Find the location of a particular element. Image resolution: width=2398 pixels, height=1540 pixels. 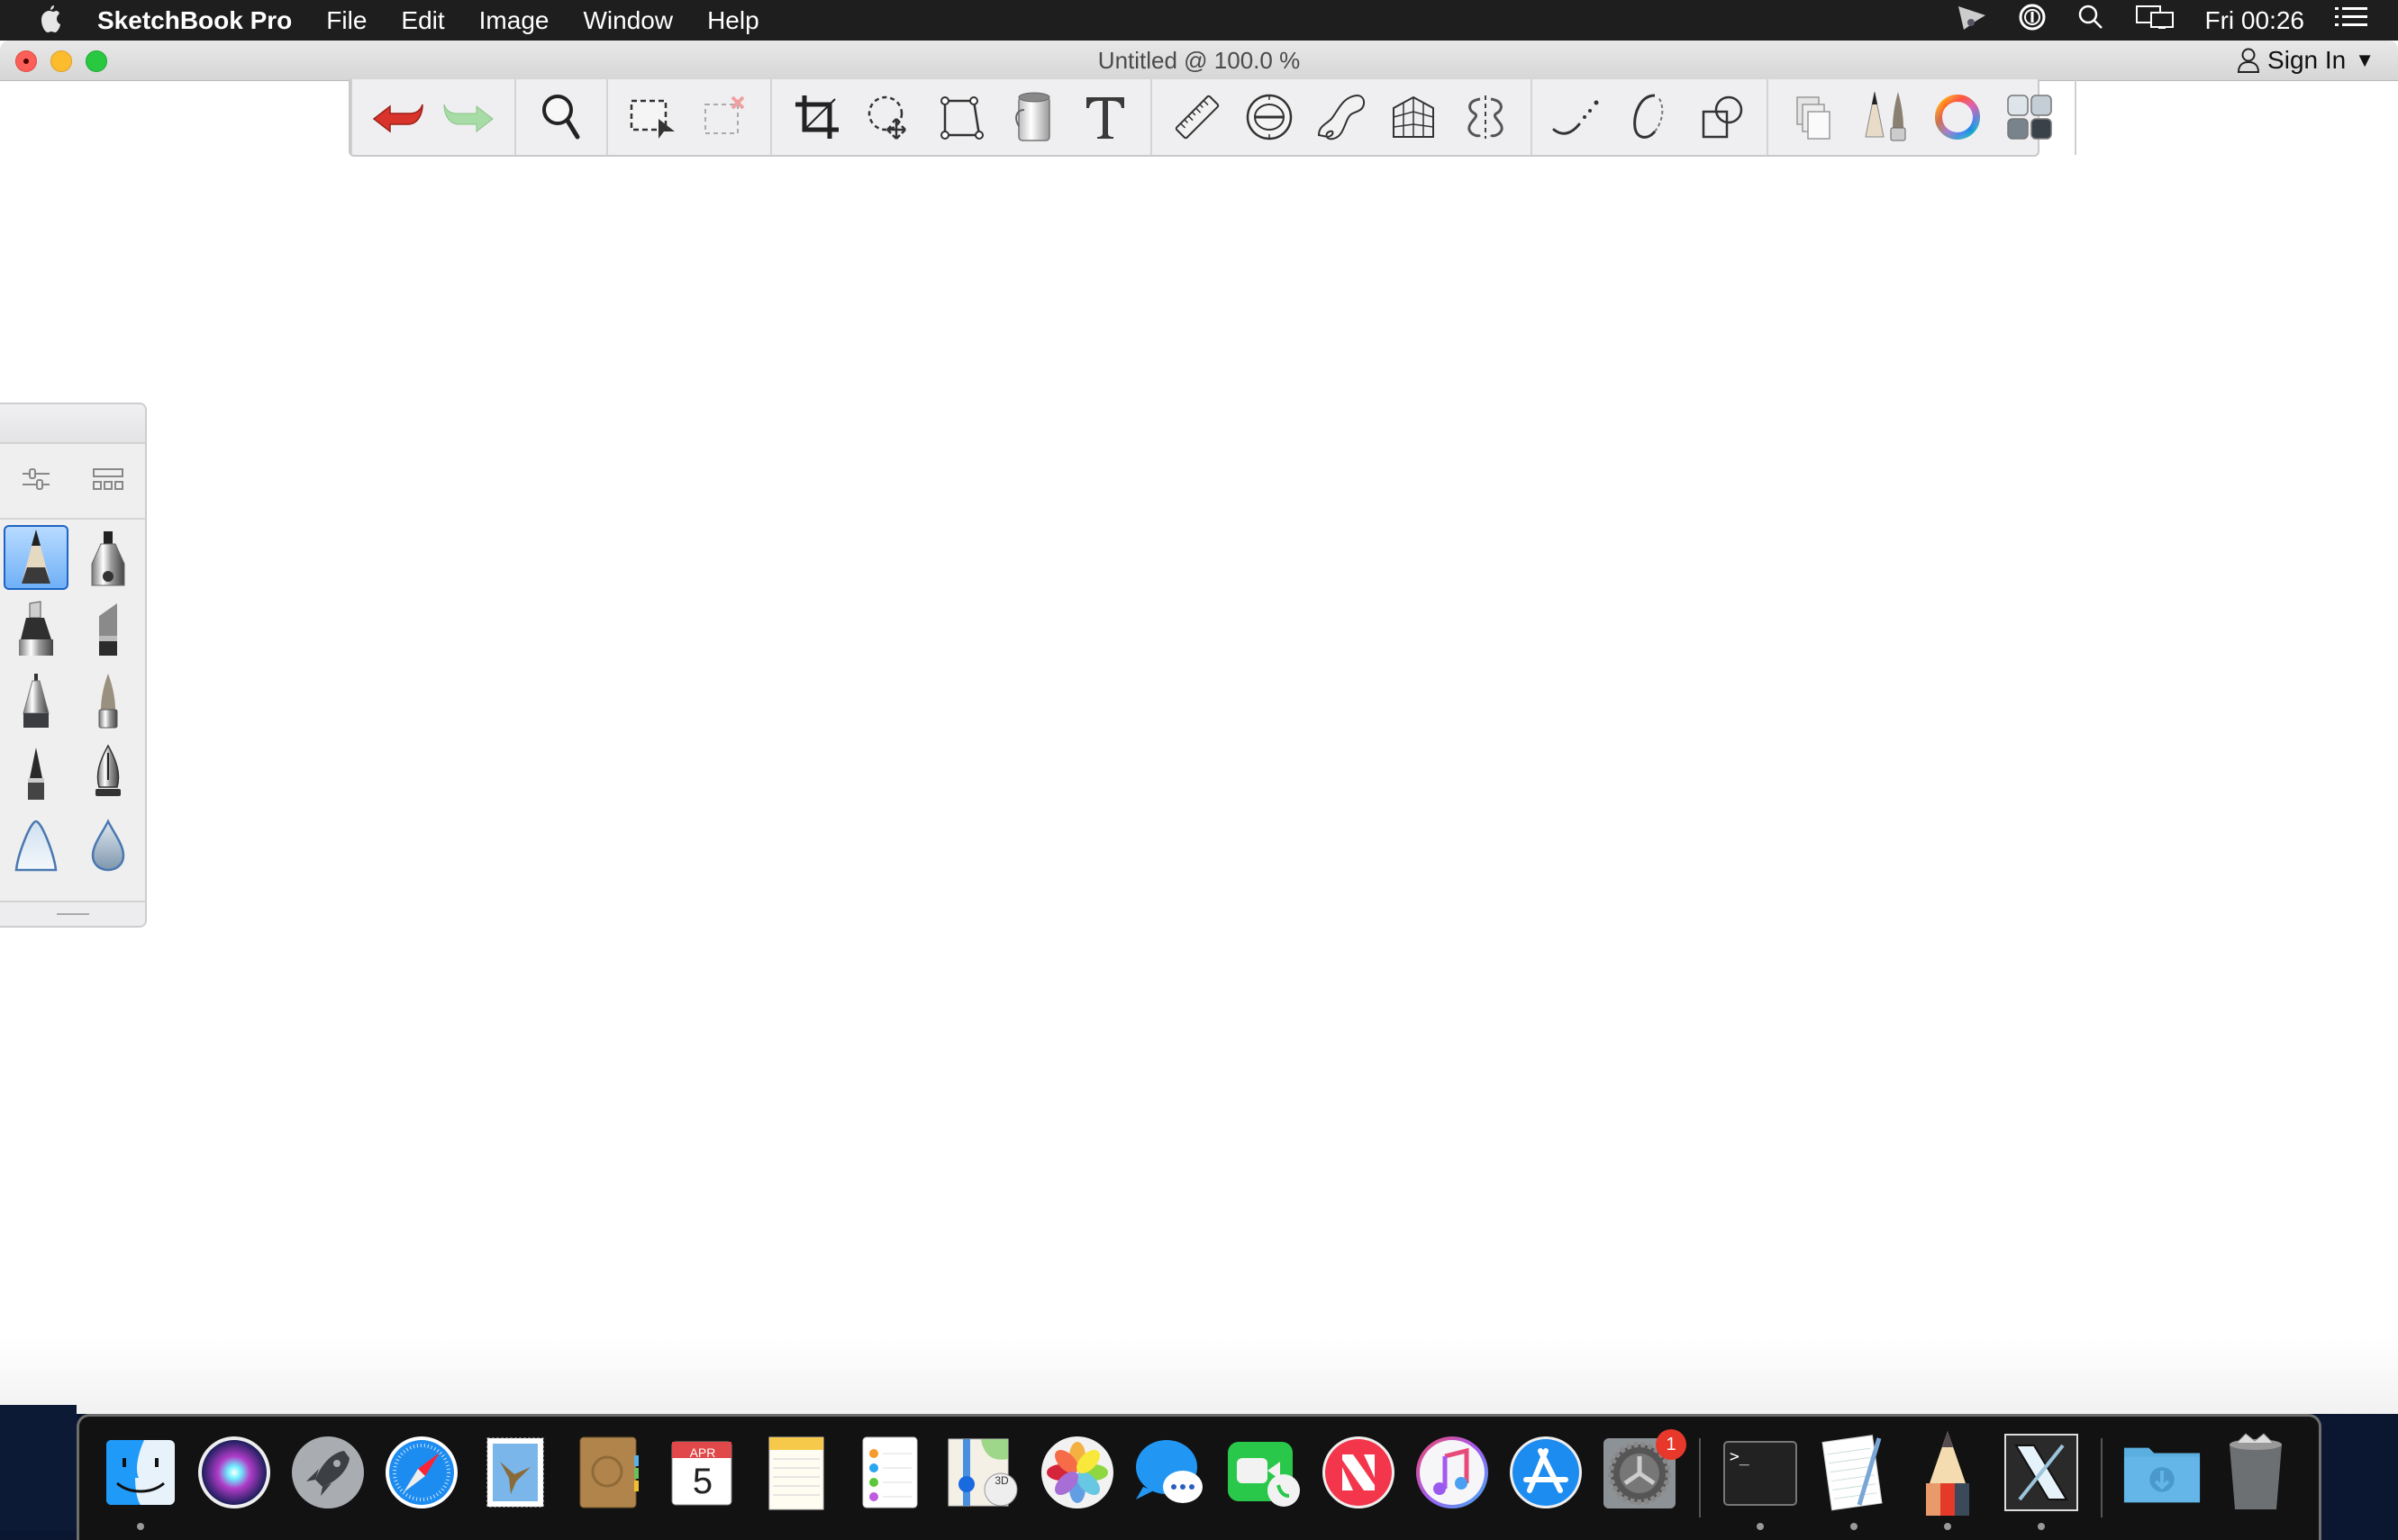

dock-contacts is located at coordinates (609, 1476).